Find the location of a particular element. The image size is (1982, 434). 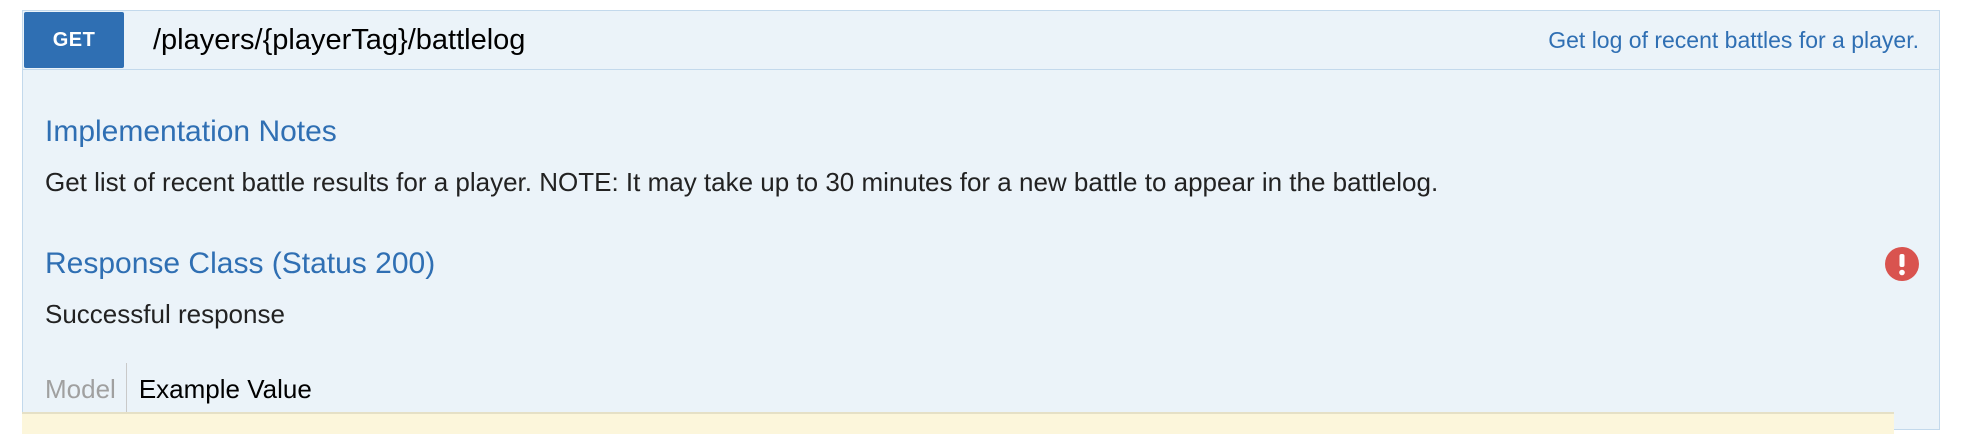

error-icon is located at coordinates (1902, 264).